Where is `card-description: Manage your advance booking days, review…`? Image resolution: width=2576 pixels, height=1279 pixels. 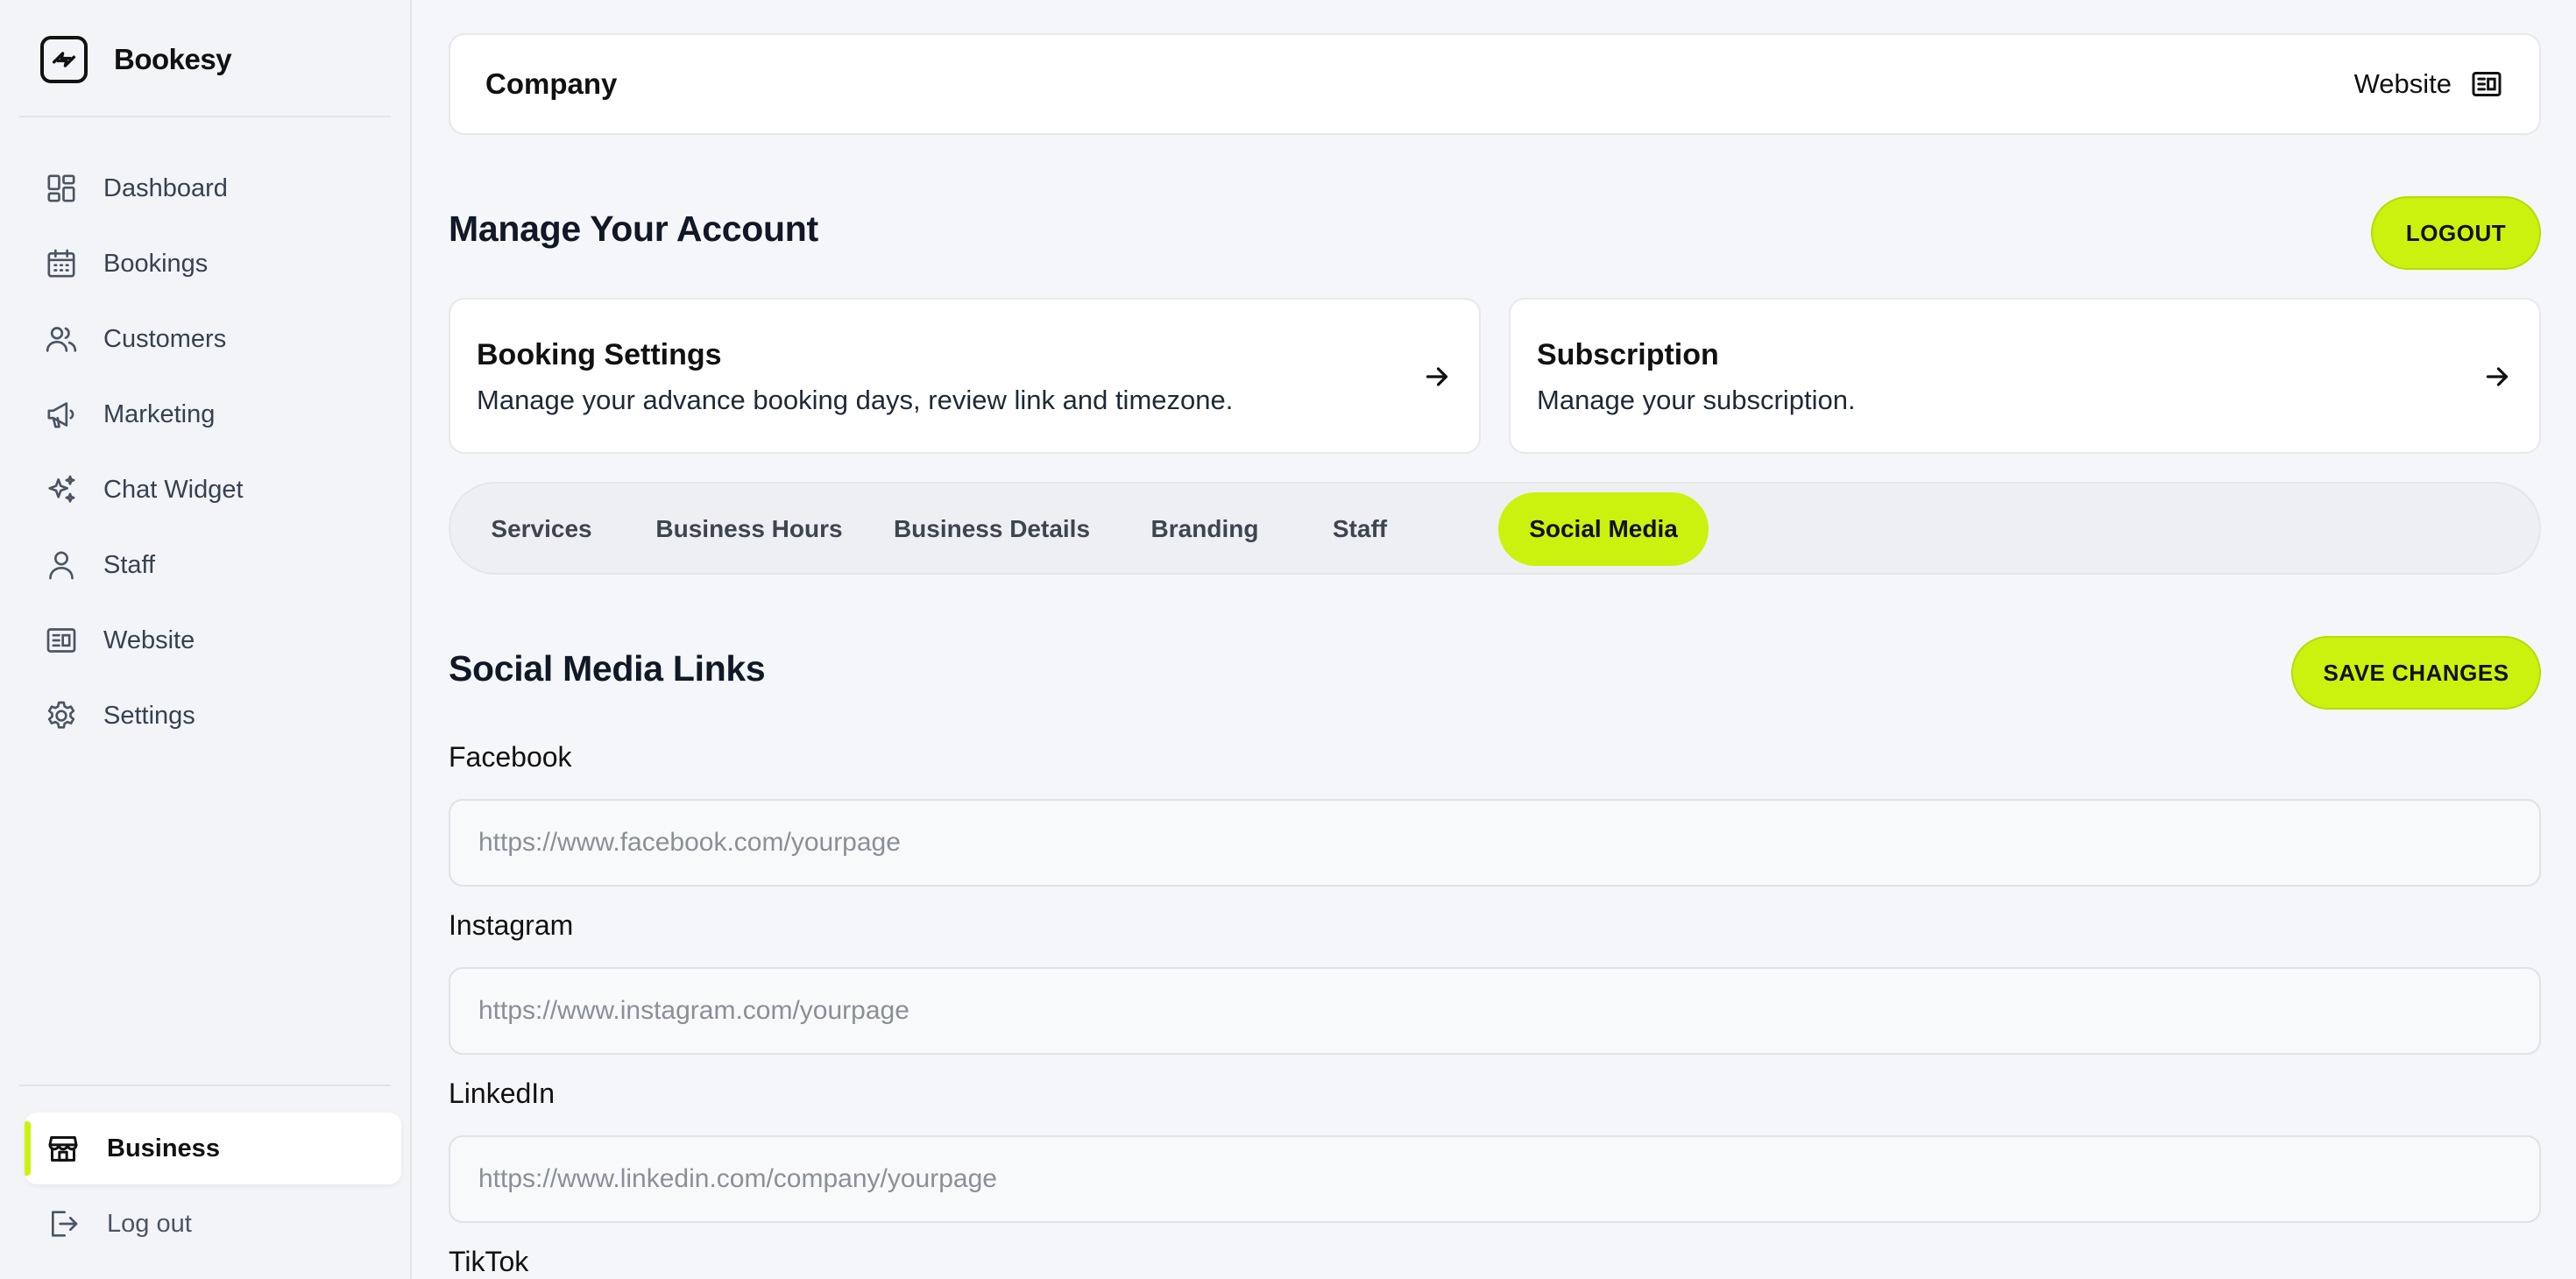
card-description: Manage your advance booking days, review… is located at coordinates (855, 400).